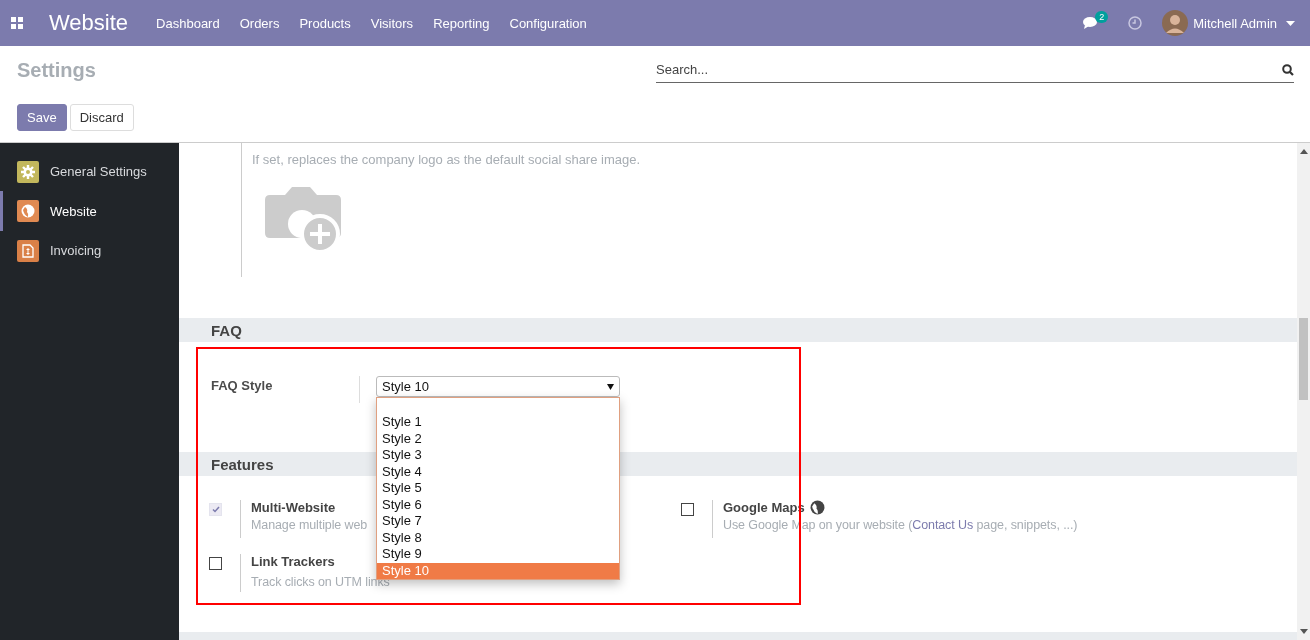 The width and height of the screenshot is (1310, 640). What do you see at coordinates (1102, 17) in the screenshot?
I see `message-count-badge: 2` at bounding box center [1102, 17].